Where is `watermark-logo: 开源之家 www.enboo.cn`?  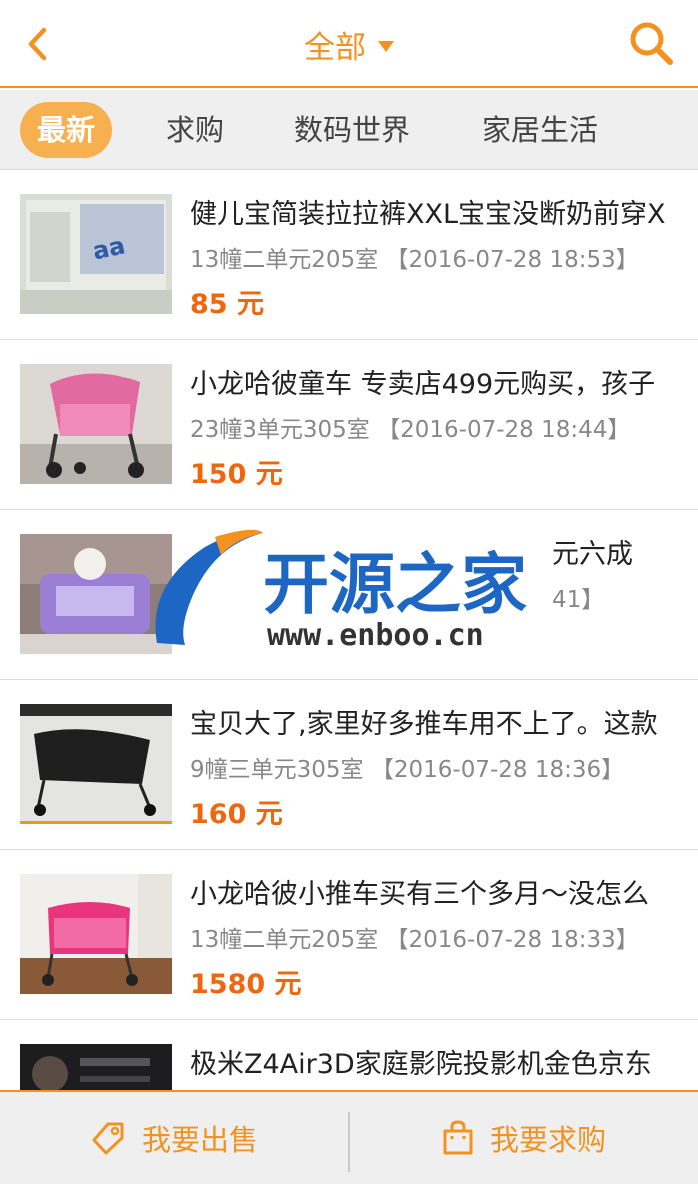 watermark-logo: 开源之家 www.enboo.cn is located at coordinates (355, 592).